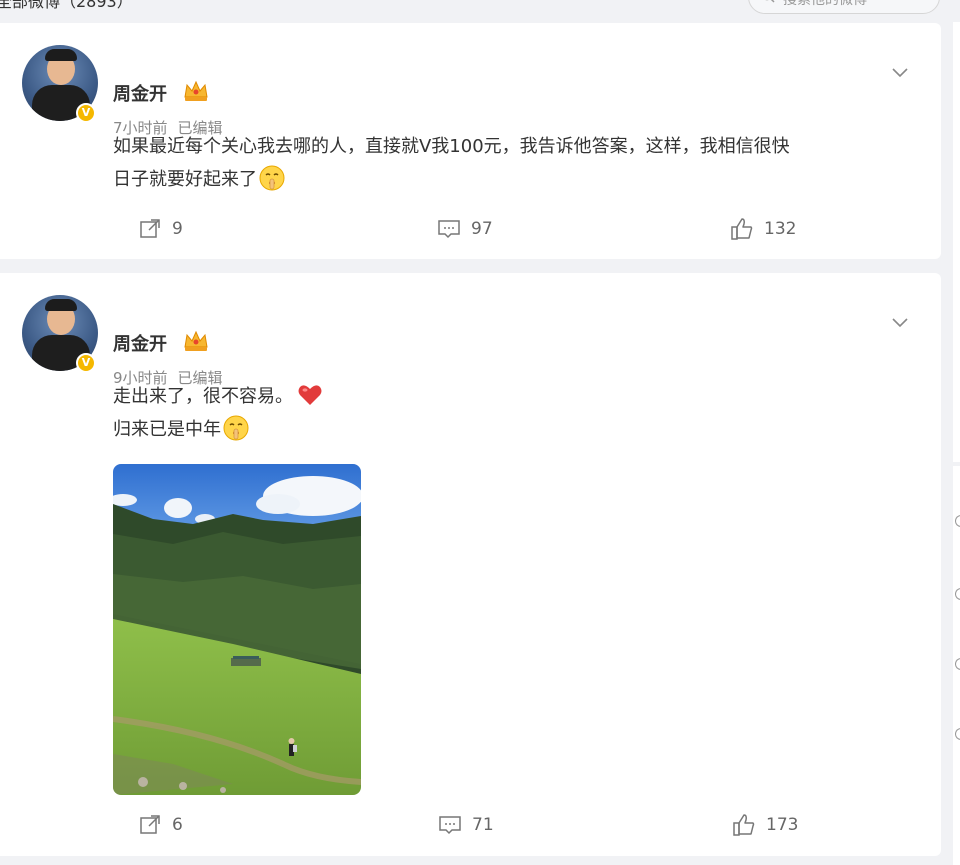 The image size is (960, 865). What do you see at coordinates (480, 11) in the screenshot?
I see `top-bar: 全部微博（2893） 搜索他的微博` at bounding box center [480, 11].